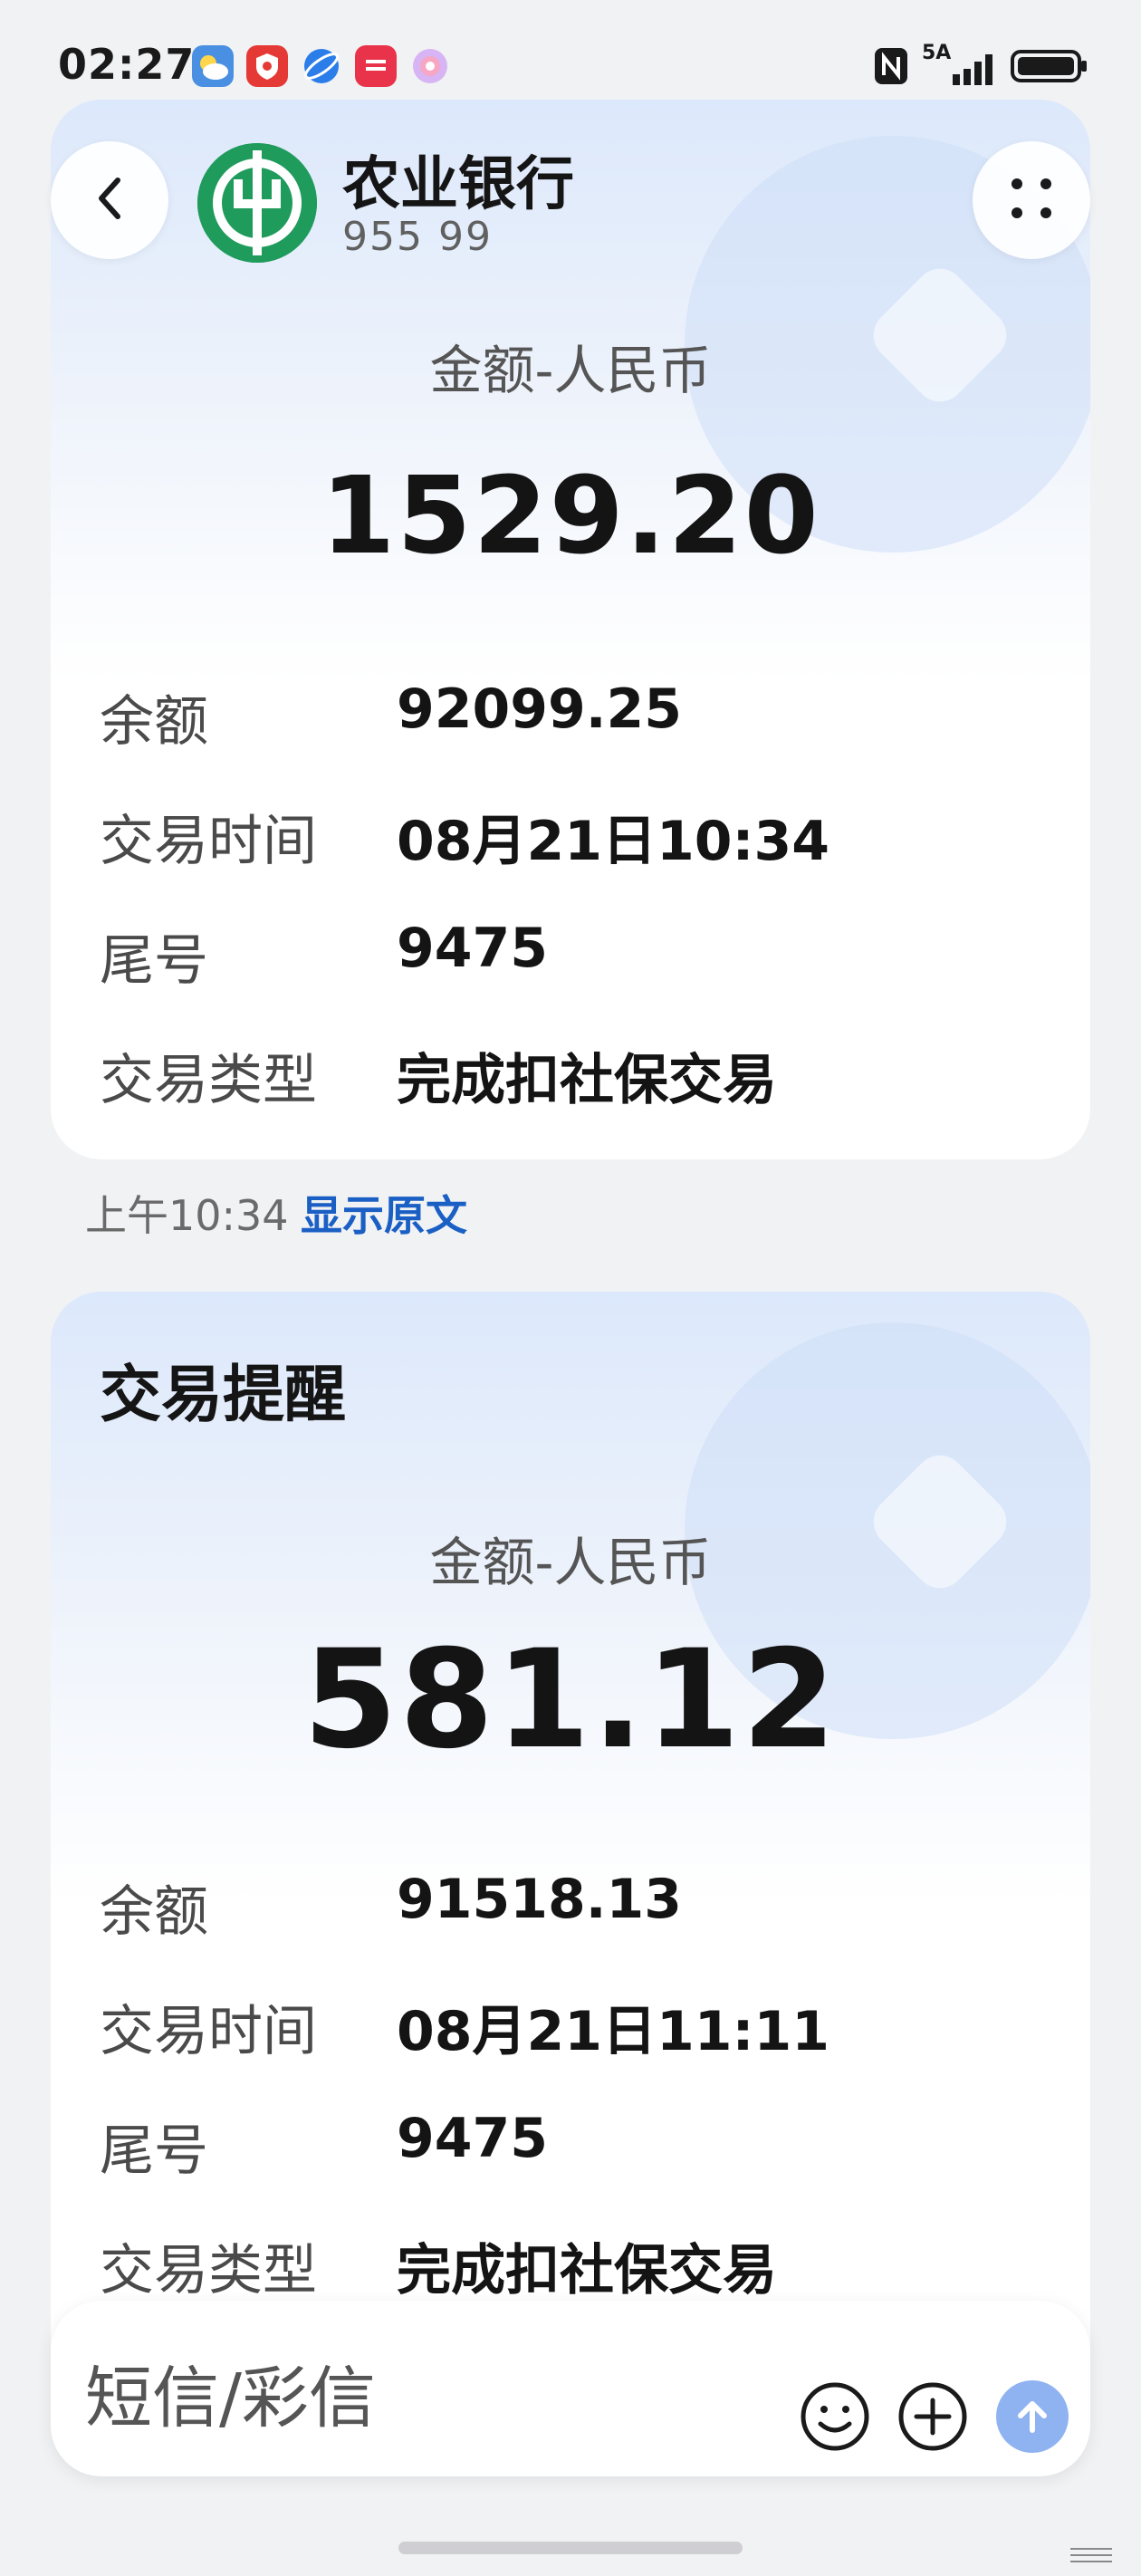 The width and height of the screenshot is (1141, 2576). Describe the element at coordinates (540, 709) in the screenshot. I see `balance-value: 92099.25` at that location.